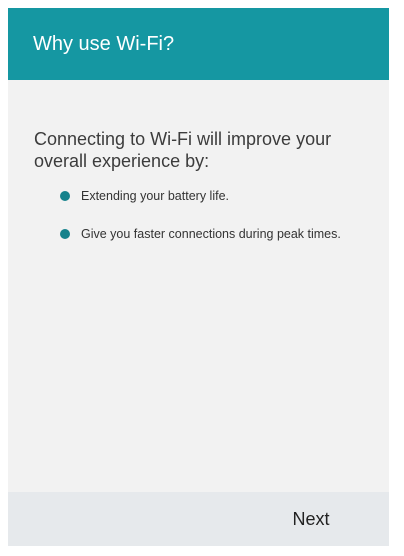 The width and height of the screenshot is (404, 556). Describe the element at coordinates (198, 519) in the screenshot. I see `footer-bar: Next` at that location.